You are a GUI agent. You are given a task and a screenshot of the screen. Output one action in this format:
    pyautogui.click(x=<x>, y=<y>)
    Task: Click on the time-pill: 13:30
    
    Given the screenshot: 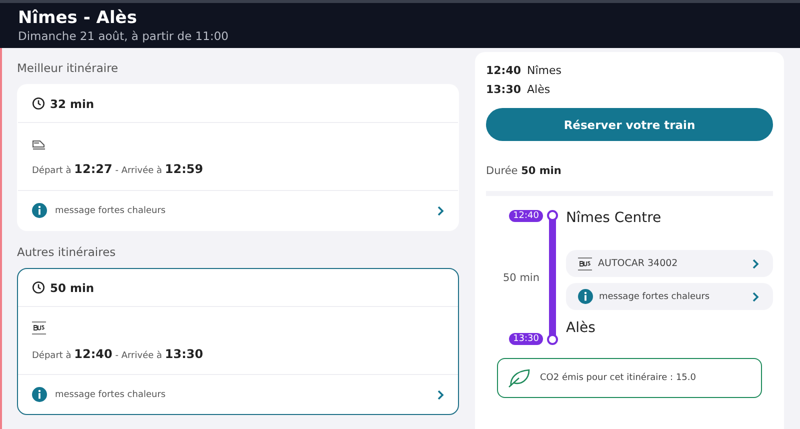 What is the action you would take?
    pyautogui.click(x=526, y=339)
    